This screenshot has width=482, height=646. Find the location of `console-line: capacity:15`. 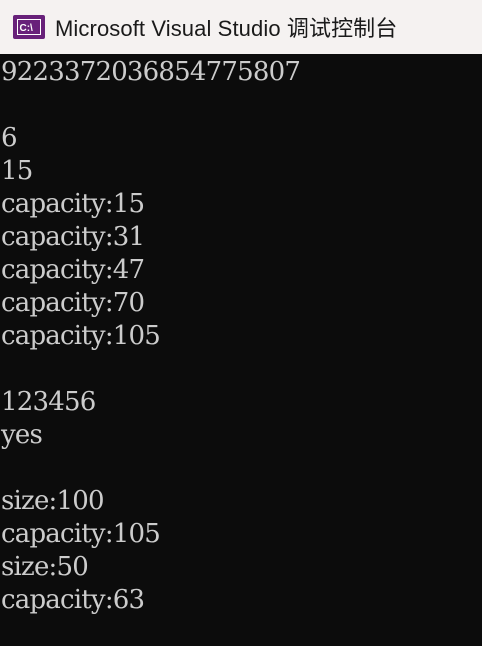

console-line: capacity:15 is located at coordinates (73, 204).